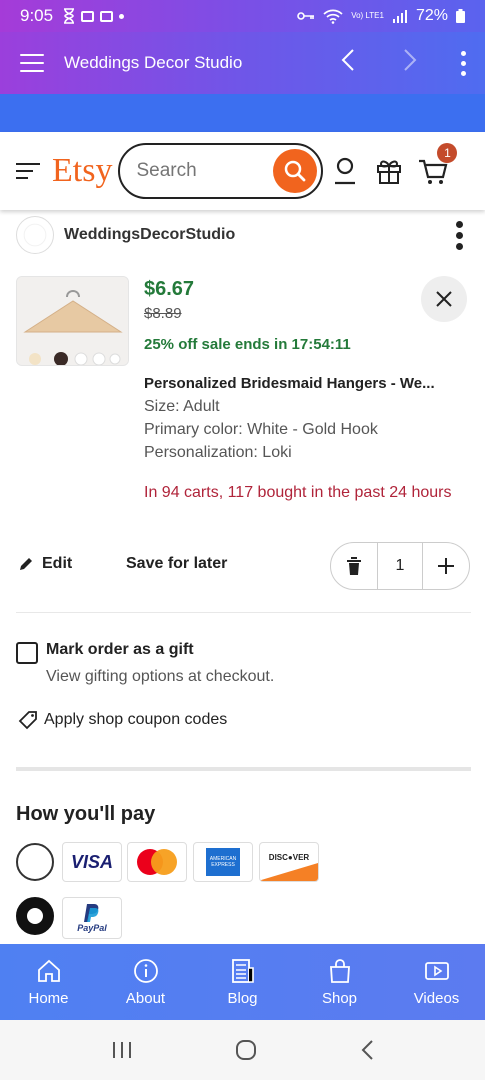 This screenshot has width=485, height=1080. I want to click on close-icon, so click(444, 299).